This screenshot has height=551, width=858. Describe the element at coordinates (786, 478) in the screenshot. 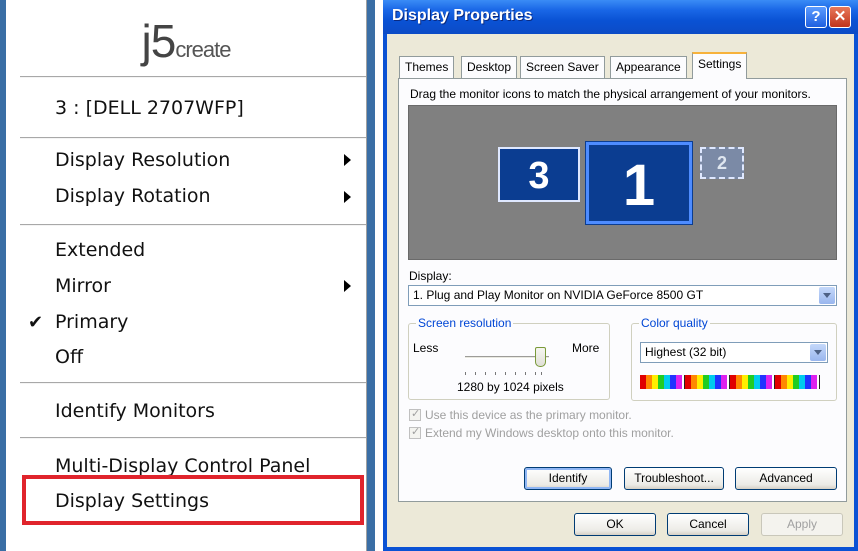

I see `advanced-button: Advanced` at that location.